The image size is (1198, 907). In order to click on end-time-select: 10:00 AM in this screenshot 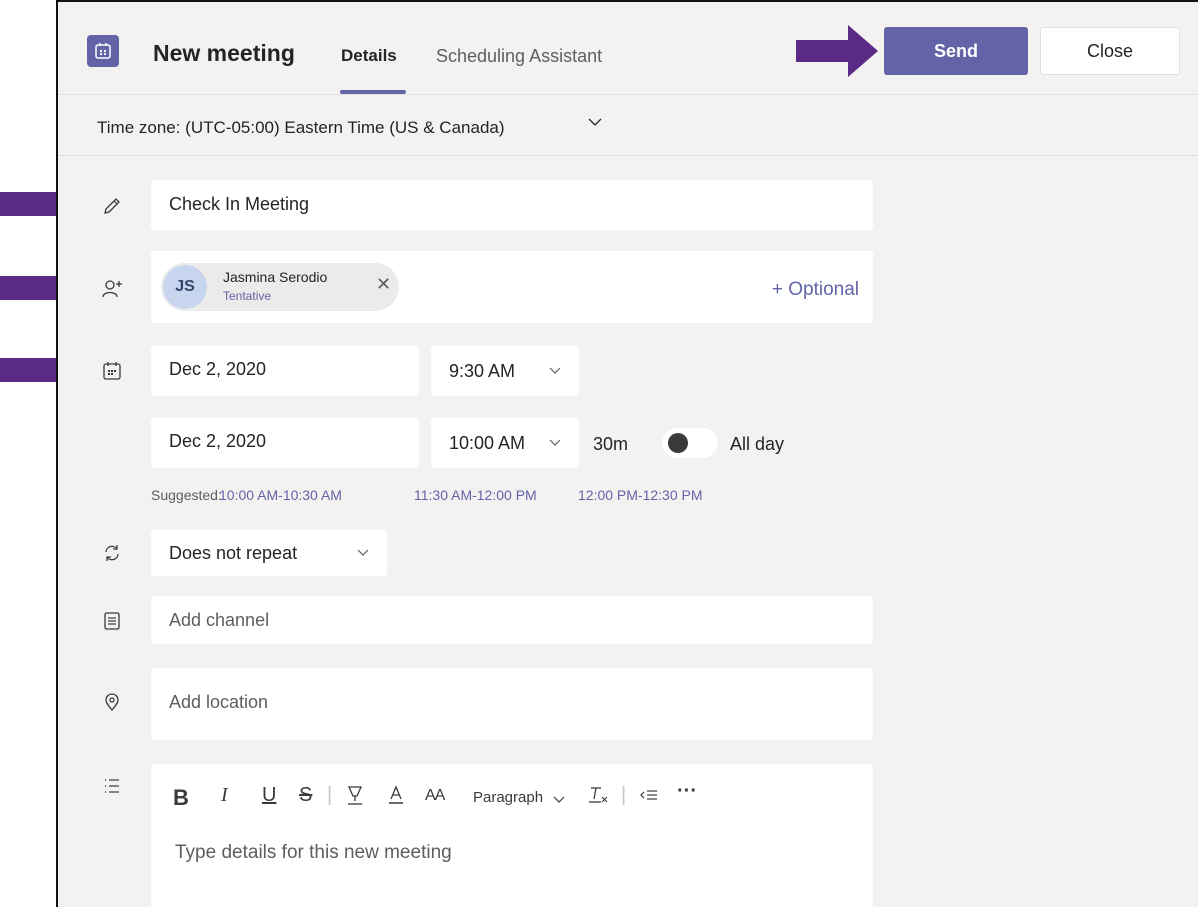, I will do `click(505, 443)`.